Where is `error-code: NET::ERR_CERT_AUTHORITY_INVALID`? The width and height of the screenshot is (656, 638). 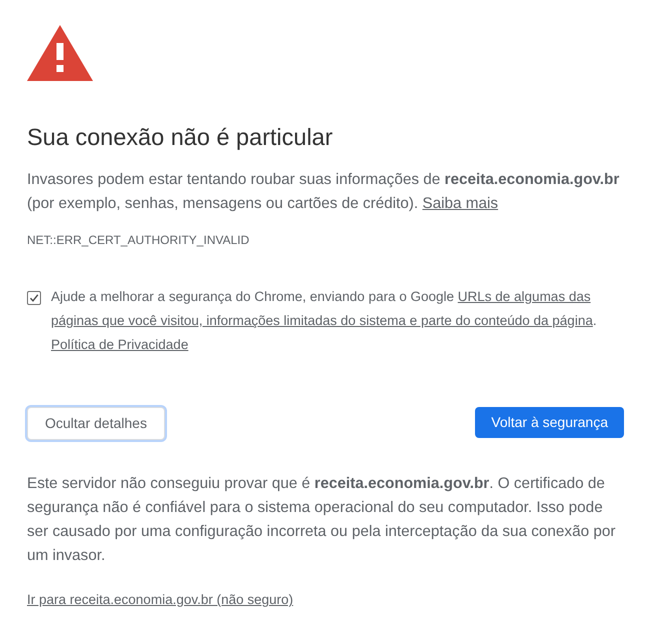
error-code: NET::ERR_CERT_AUTHORITY_INVALID is located at coordinates (138, 240).